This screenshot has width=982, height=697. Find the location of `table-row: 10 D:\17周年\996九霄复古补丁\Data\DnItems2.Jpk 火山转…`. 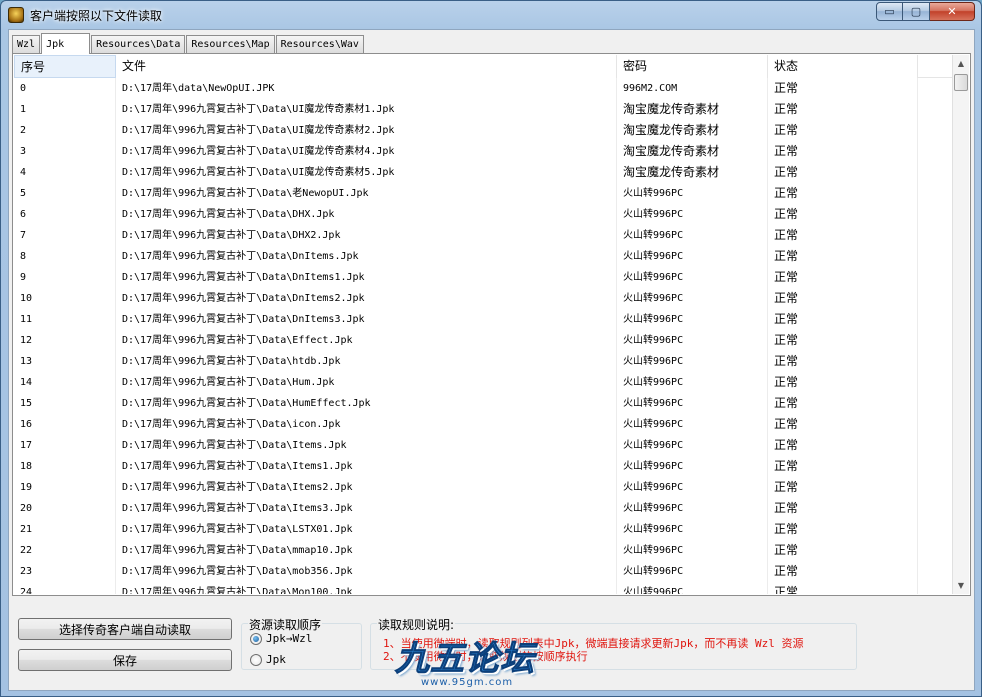

table-row: 10 D:\17周年\996九霄复古补丁\Data\DnItems2.Jpk 火山转… is located at coordinates (483, 298).